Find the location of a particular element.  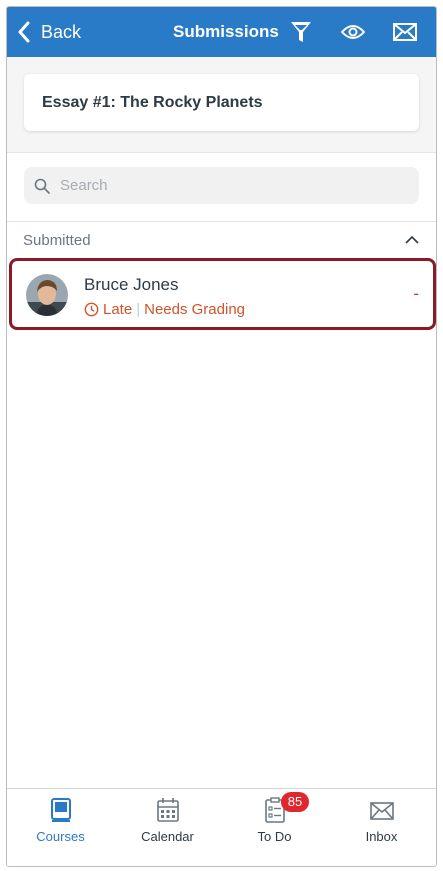

submission-row: Bruce Jones Late | Needs Grading - is located at coordinates (222, 294).